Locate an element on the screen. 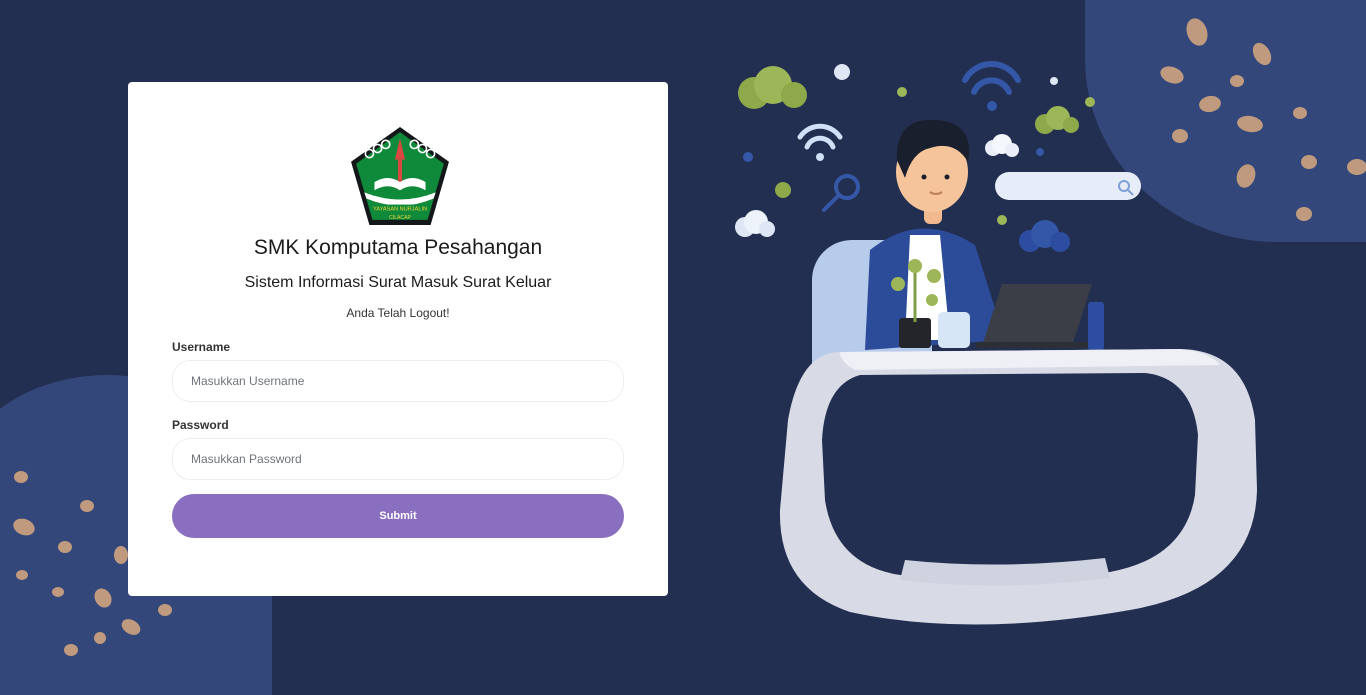  logout-message: Anda Telah Logout! is located at coordinates (398, 313).